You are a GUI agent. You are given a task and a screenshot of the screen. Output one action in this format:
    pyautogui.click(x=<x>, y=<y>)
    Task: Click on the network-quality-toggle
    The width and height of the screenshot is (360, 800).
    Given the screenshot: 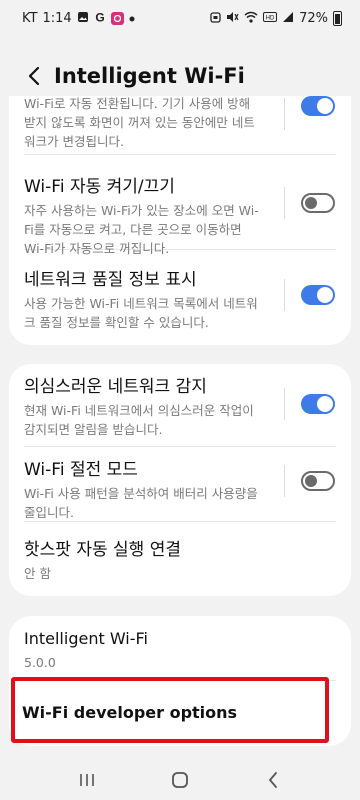 What is the action you would take?
    pyautogui.click(x=318, y=295)
    